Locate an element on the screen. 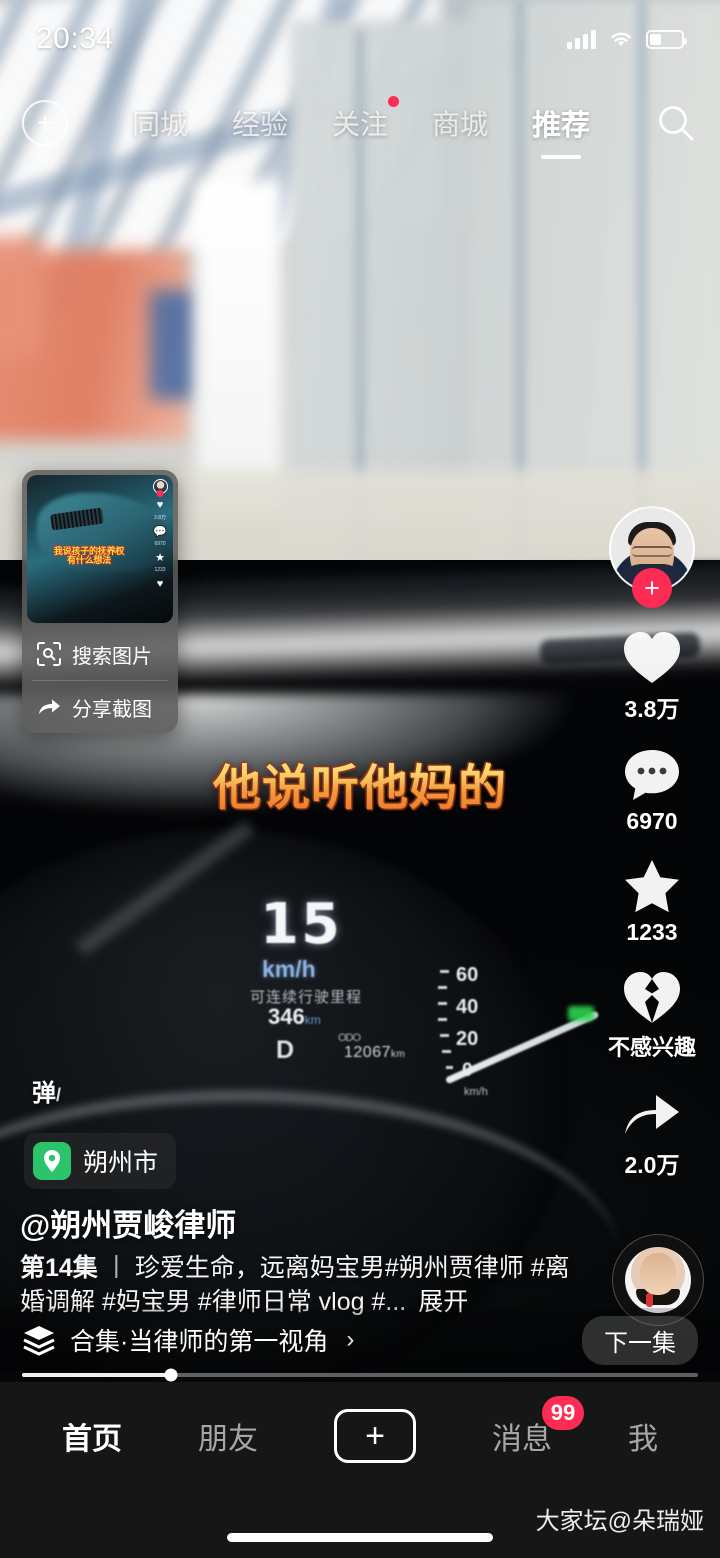  image-search-icon is located at coordinates (49, 654).